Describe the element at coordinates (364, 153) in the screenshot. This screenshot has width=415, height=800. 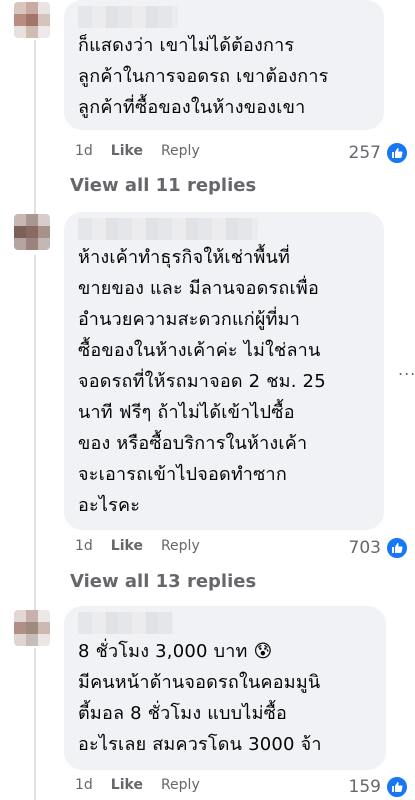
I see `reaction-count: 257` at that location.